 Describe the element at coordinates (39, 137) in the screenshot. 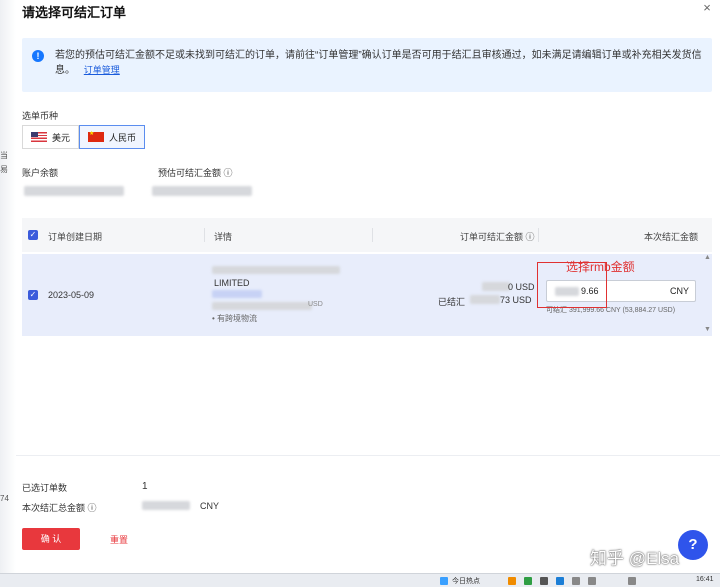

I see `us-flag-icon` at that location.